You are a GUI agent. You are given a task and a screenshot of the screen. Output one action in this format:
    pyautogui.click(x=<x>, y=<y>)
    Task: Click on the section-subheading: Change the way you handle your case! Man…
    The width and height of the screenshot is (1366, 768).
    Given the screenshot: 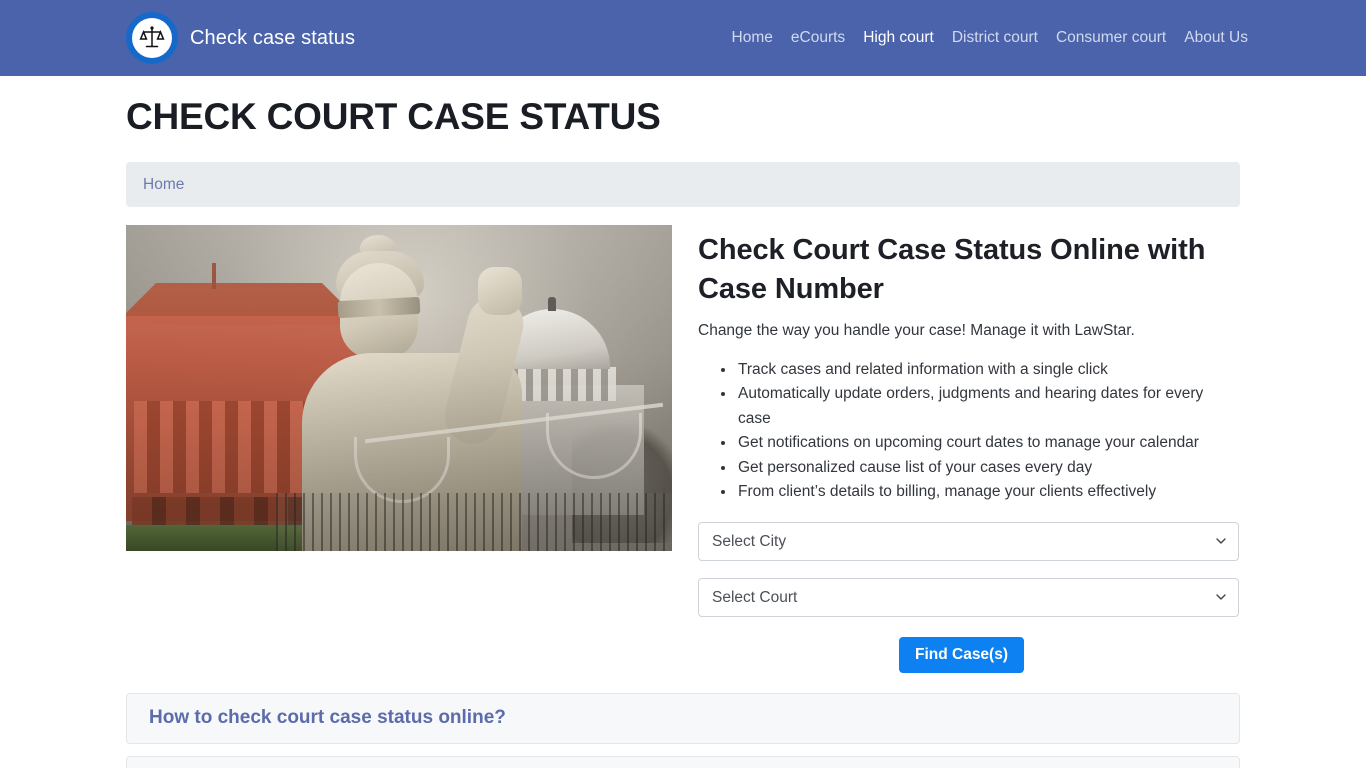 What is the action you would take?
    pyautogui.click(x=916, y=330)
    